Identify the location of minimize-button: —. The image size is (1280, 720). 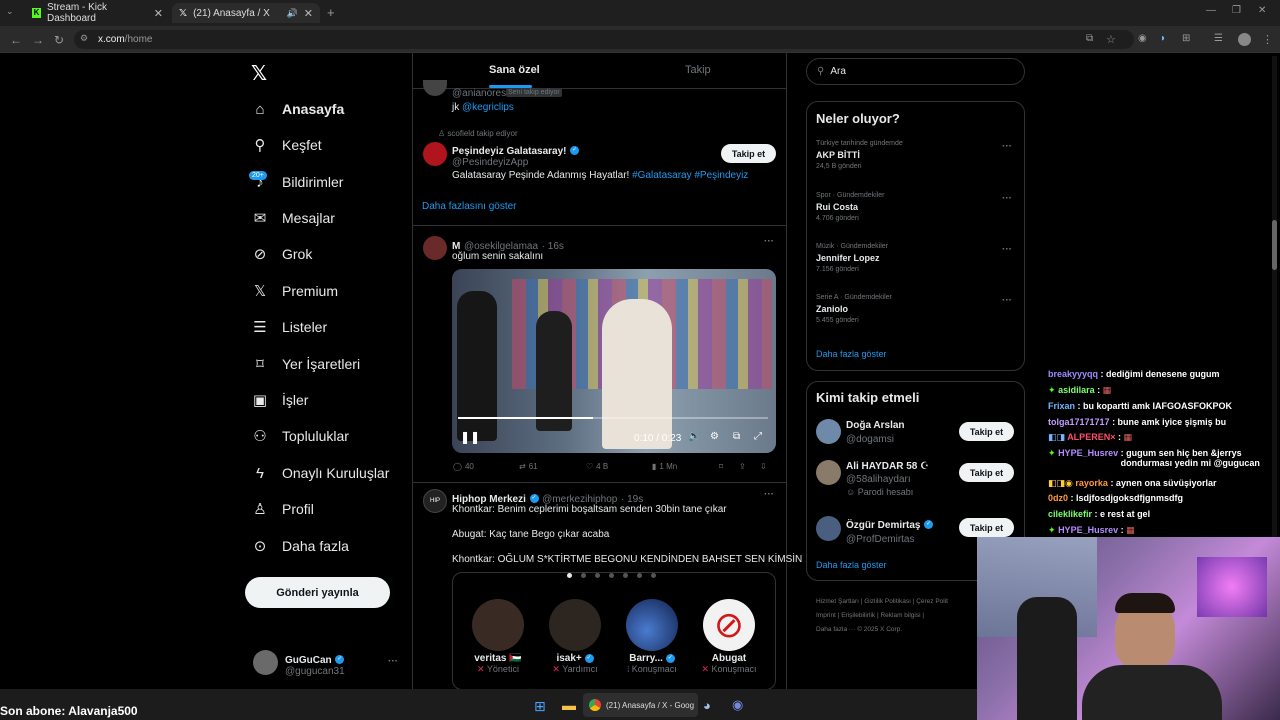
(1211, 10).